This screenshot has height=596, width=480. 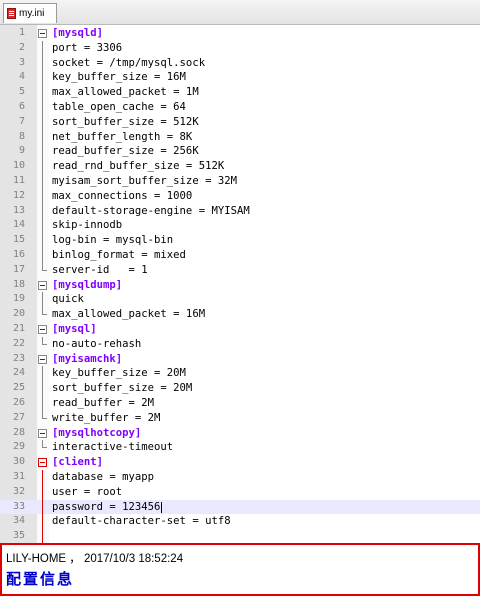 I want to click on line-number: 33, so click(x=18, y=506).